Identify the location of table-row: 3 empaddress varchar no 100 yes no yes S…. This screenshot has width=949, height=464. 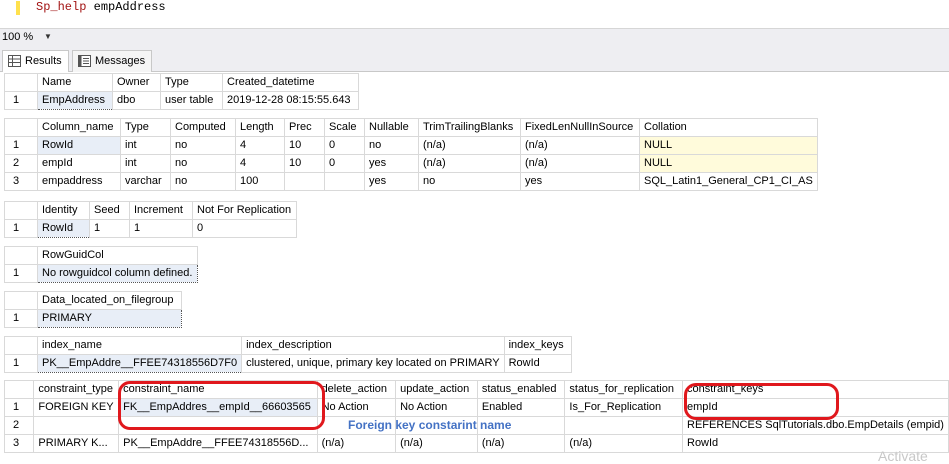
(411, 181).